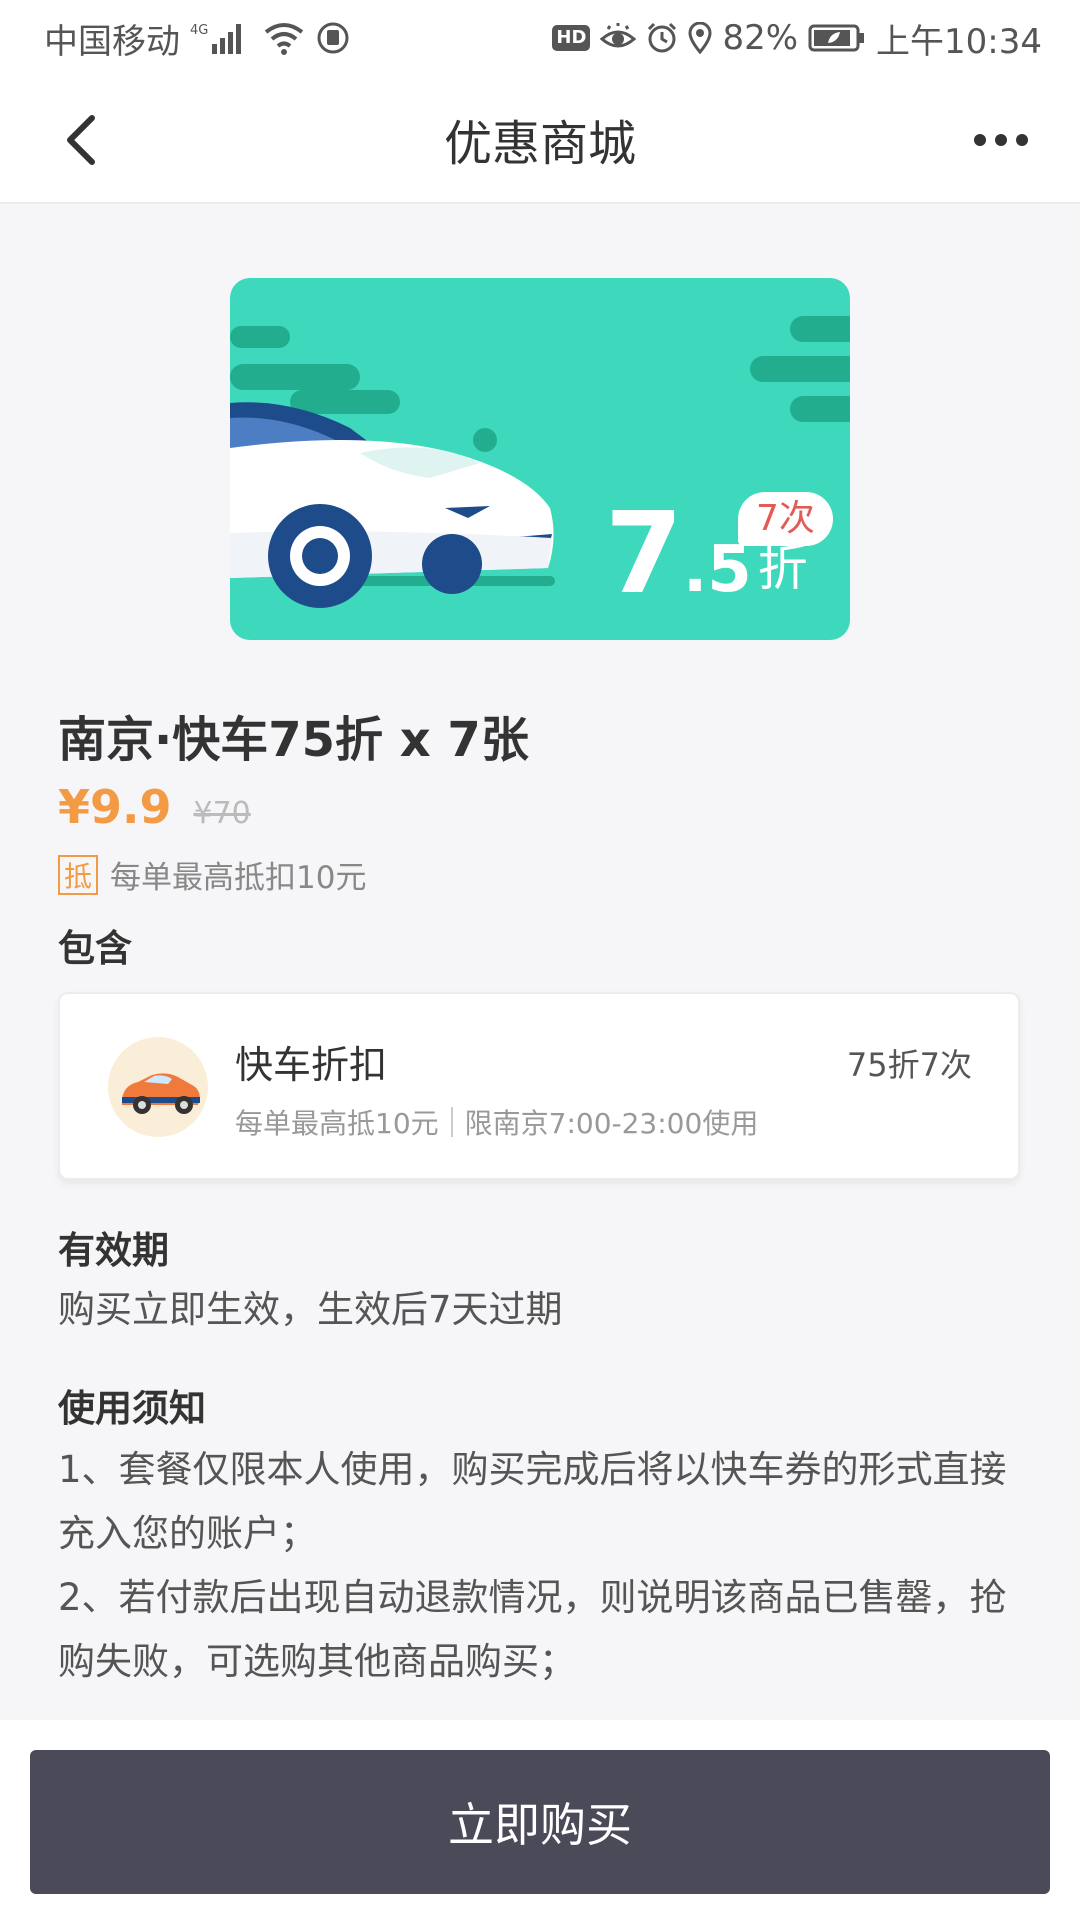  I want to click on validity-label: 有效期, so click(113, 1250).